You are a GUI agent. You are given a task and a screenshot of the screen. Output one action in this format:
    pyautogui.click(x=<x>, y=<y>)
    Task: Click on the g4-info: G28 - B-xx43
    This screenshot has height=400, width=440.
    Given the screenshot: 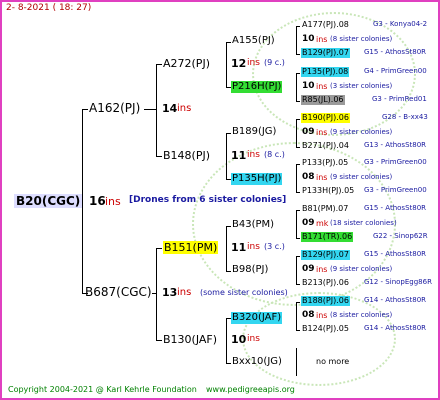 What is the action you would take?
    pyautogui.click(x=405, y=117)
    